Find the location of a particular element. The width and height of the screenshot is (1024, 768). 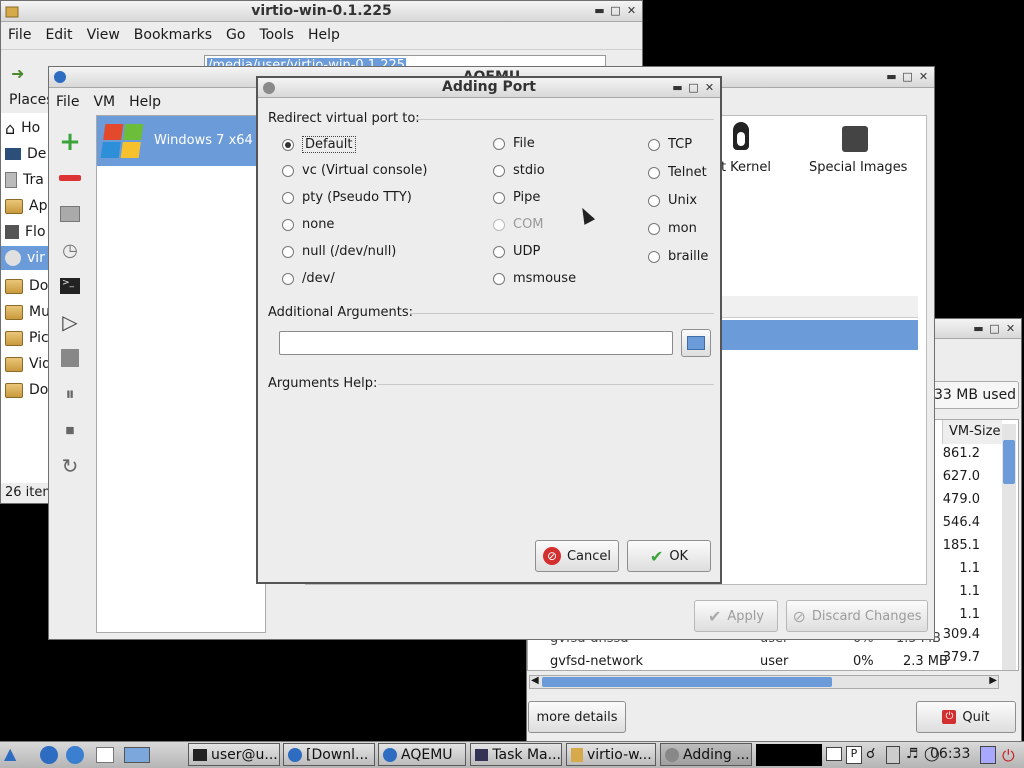

place-trash: Tra is located at coordinates (24, 180).